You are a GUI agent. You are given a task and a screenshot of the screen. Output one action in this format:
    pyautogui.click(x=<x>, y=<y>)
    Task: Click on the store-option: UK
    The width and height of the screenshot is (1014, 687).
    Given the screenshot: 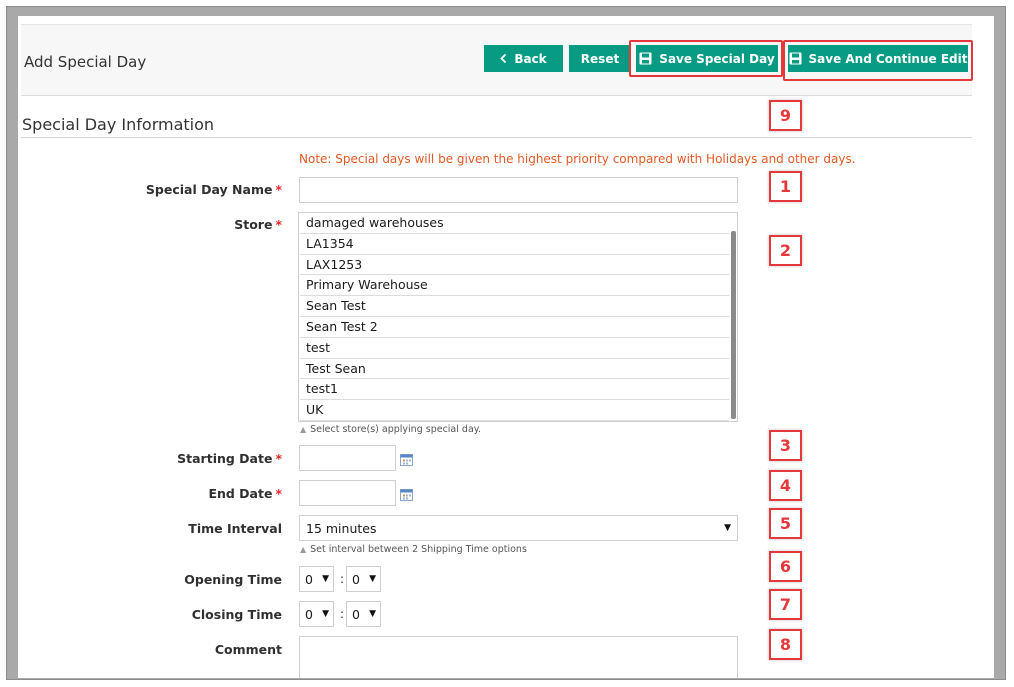 What is the action you would take?
    pyautogui.click(x=514, y=410)
    